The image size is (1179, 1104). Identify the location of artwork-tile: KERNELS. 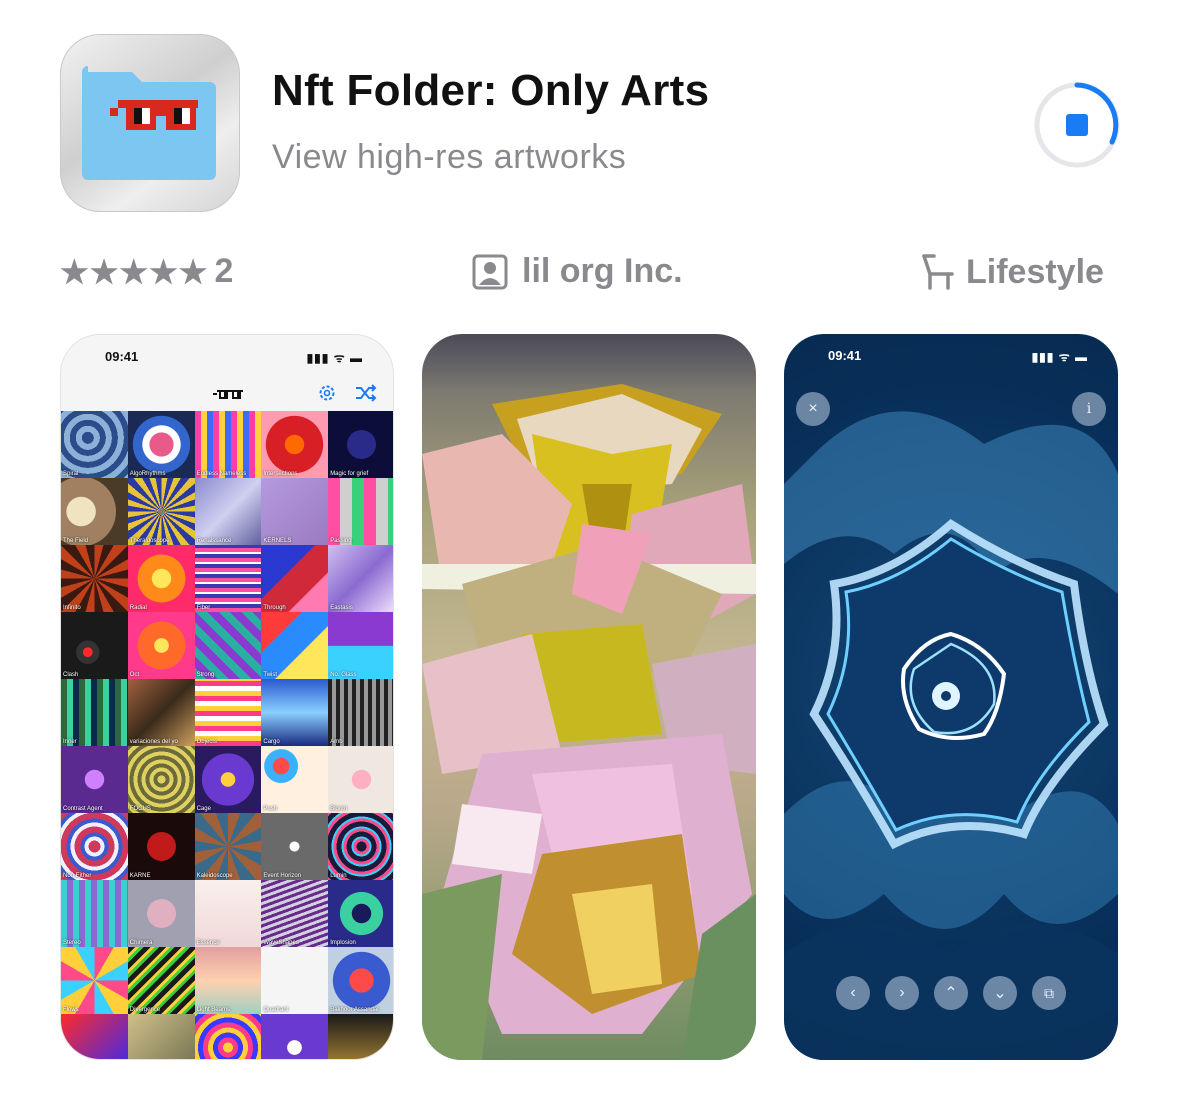
(295, 511).